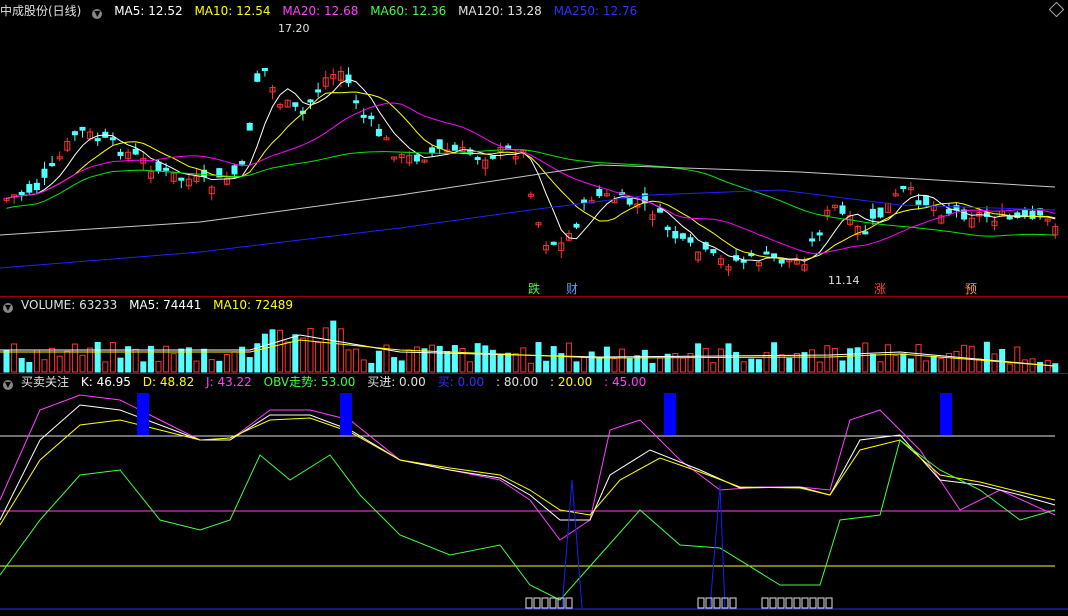 This screenshot has height=616, width=1068. I want to click on event-marker-1: 跌, so click(534, 288).